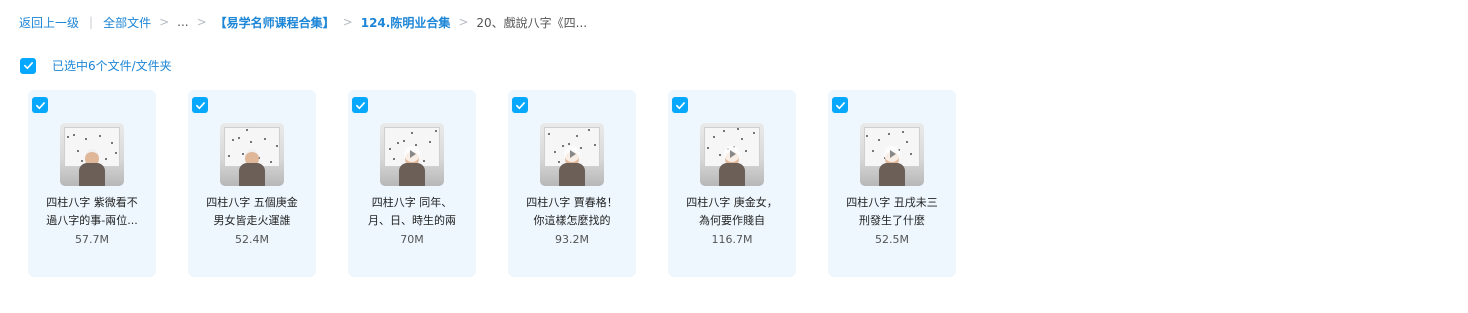 This screenshot has width=1468, height=313. Describe the element at coordinates (732, 212) in the screenshot. I see `file-name: 四柱八字 庚金女， 為何要作賤自` at that location.